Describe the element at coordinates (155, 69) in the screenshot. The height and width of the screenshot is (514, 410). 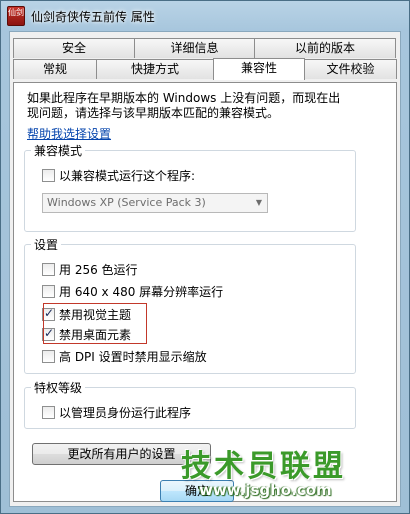
I see `tab-shortcut: 快捷方式` at that location.